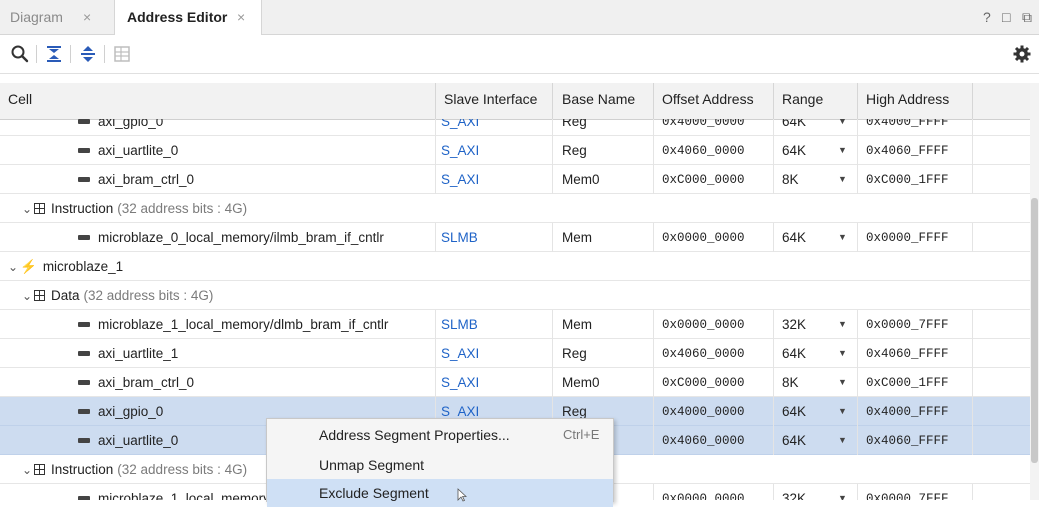 The width and height of the screenshot is (1039, 507). What do you see at coordinates (987, 17) in the screenshot?
I see `help-icon: ?` at bounding box center [987, 17].